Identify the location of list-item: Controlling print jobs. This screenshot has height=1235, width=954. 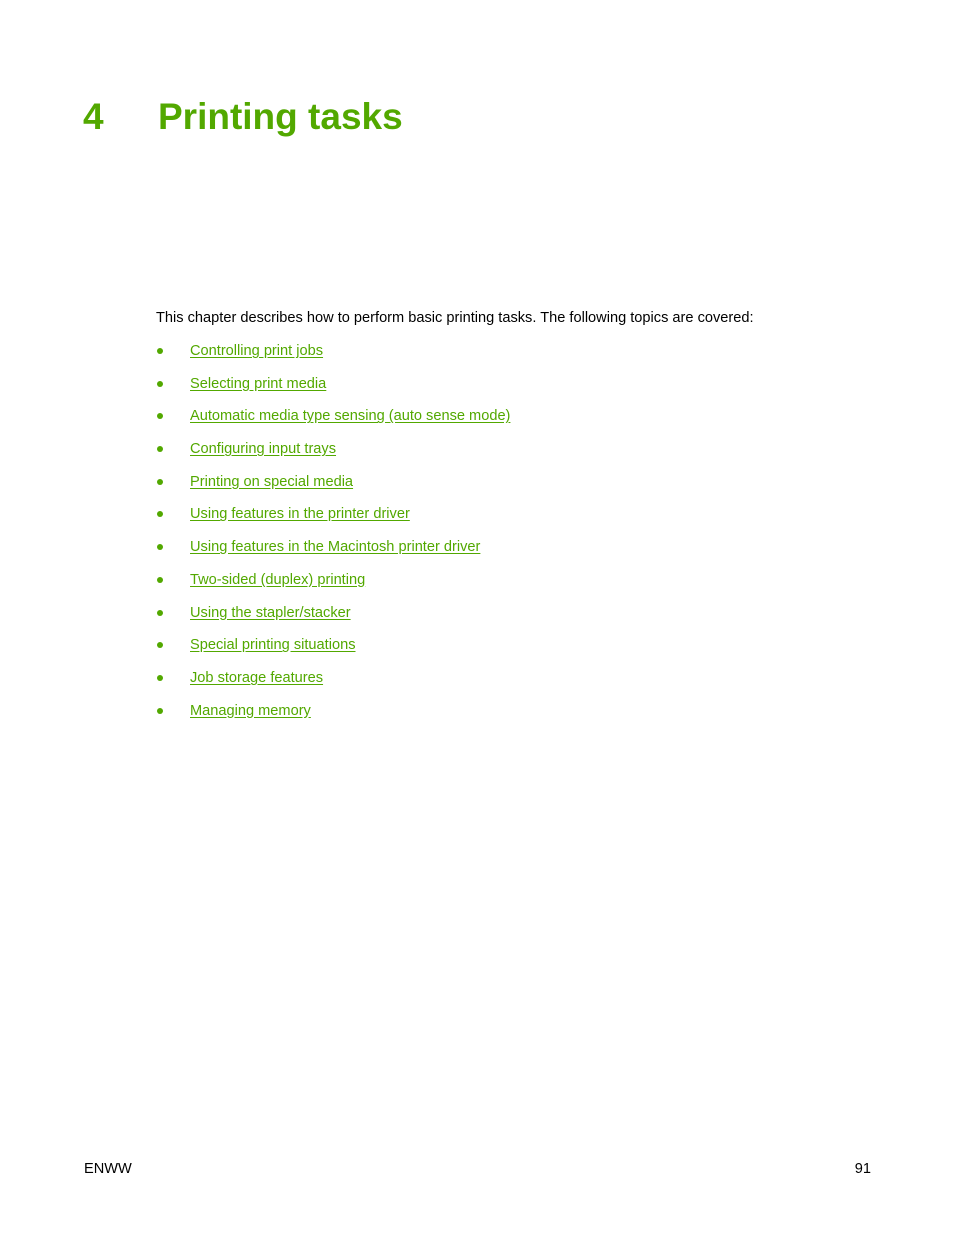
(333, 357).